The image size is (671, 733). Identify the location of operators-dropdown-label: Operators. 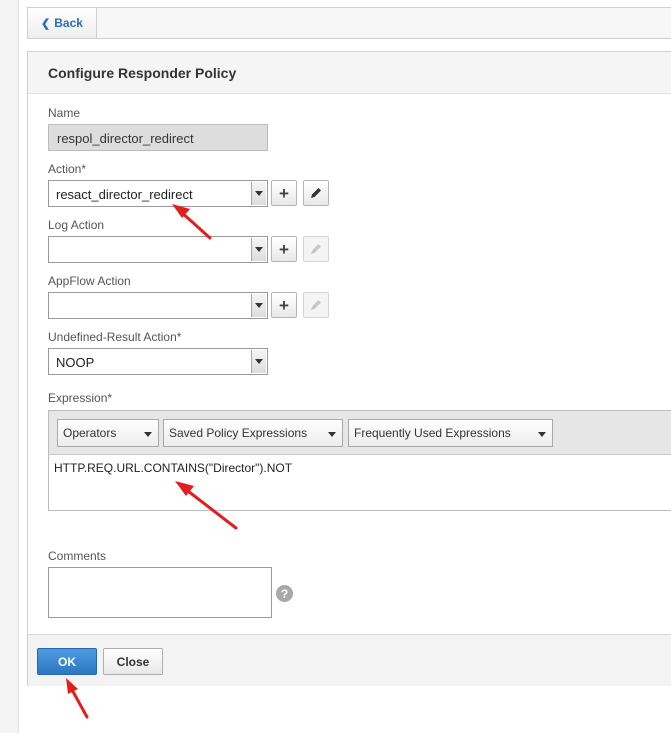
(90, 433).